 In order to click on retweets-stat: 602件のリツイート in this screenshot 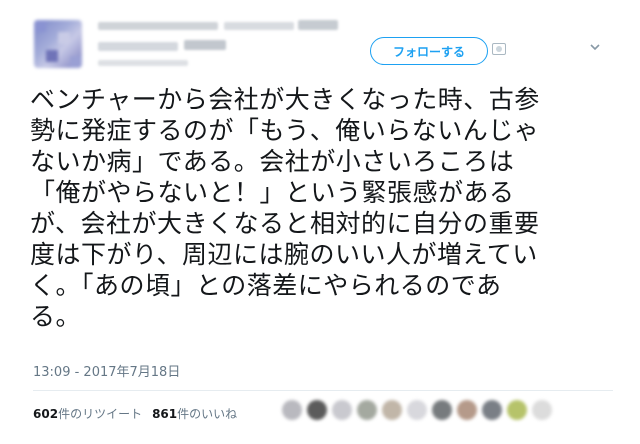, I will do `click(87, 413)`.